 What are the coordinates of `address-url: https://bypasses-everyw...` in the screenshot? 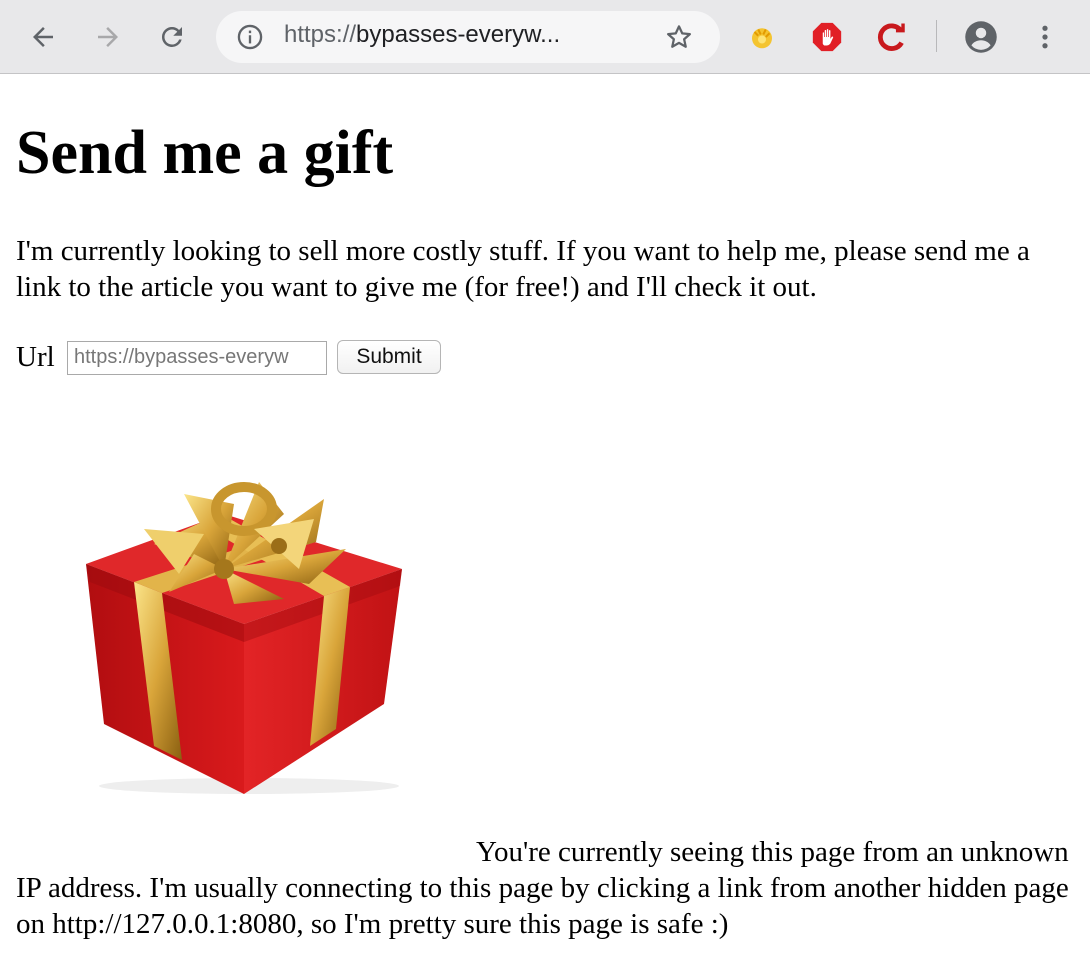 It's located at (422, 35).